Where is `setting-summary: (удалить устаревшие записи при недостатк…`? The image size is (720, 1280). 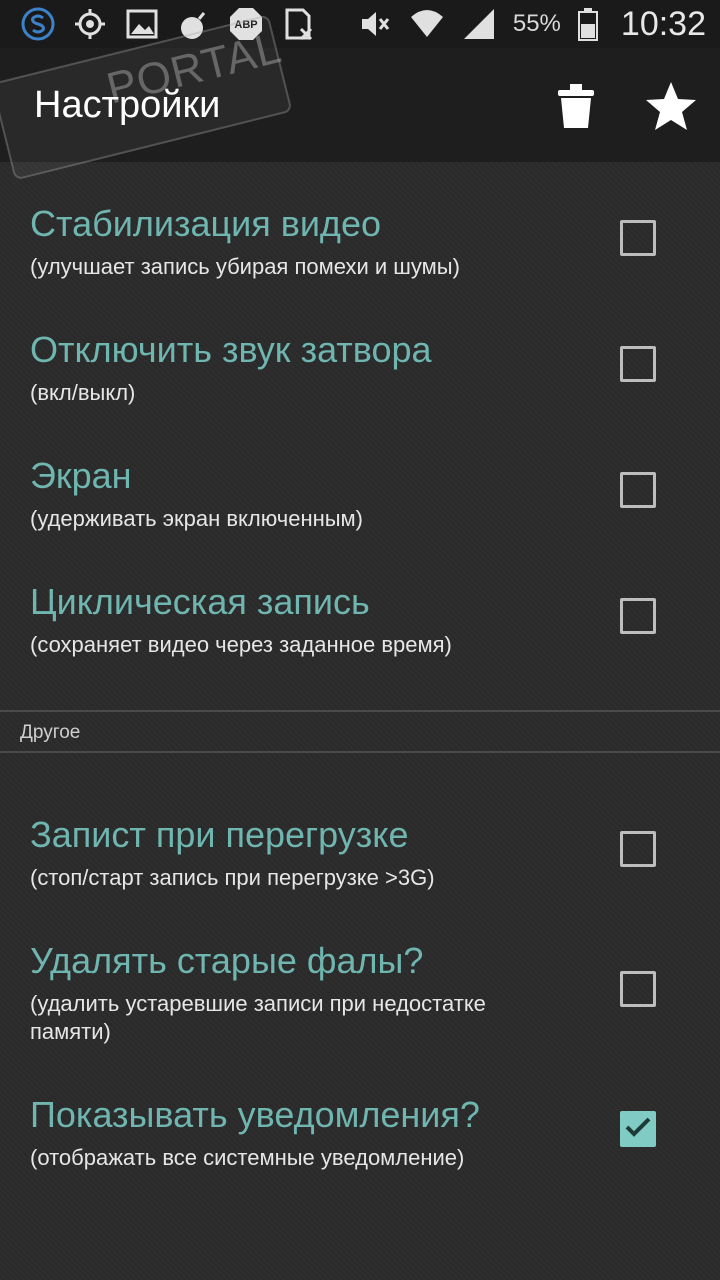
setting-summary: (удалить устаревшие записи при недостатк… is located at coordinates (258, 1017).